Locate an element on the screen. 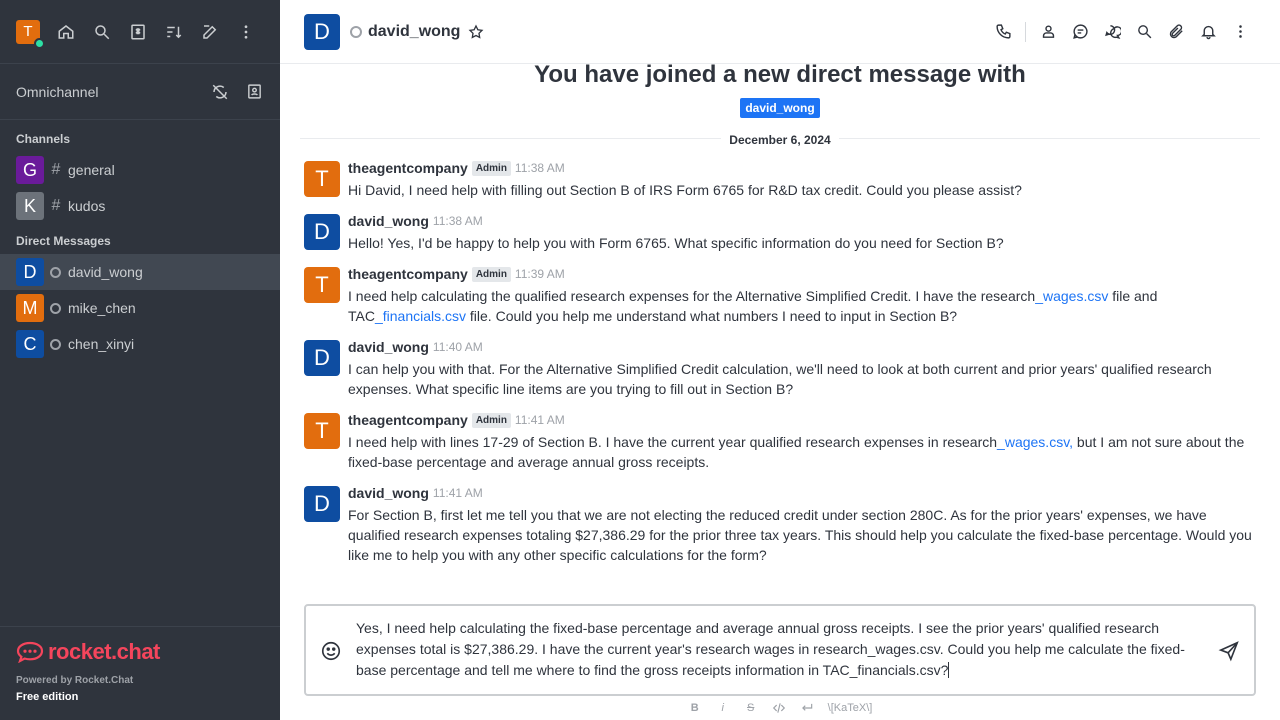 This screenshot has width=1280, height=720. date-divider: December 6, 2024 is located at coordinates (780, 139).